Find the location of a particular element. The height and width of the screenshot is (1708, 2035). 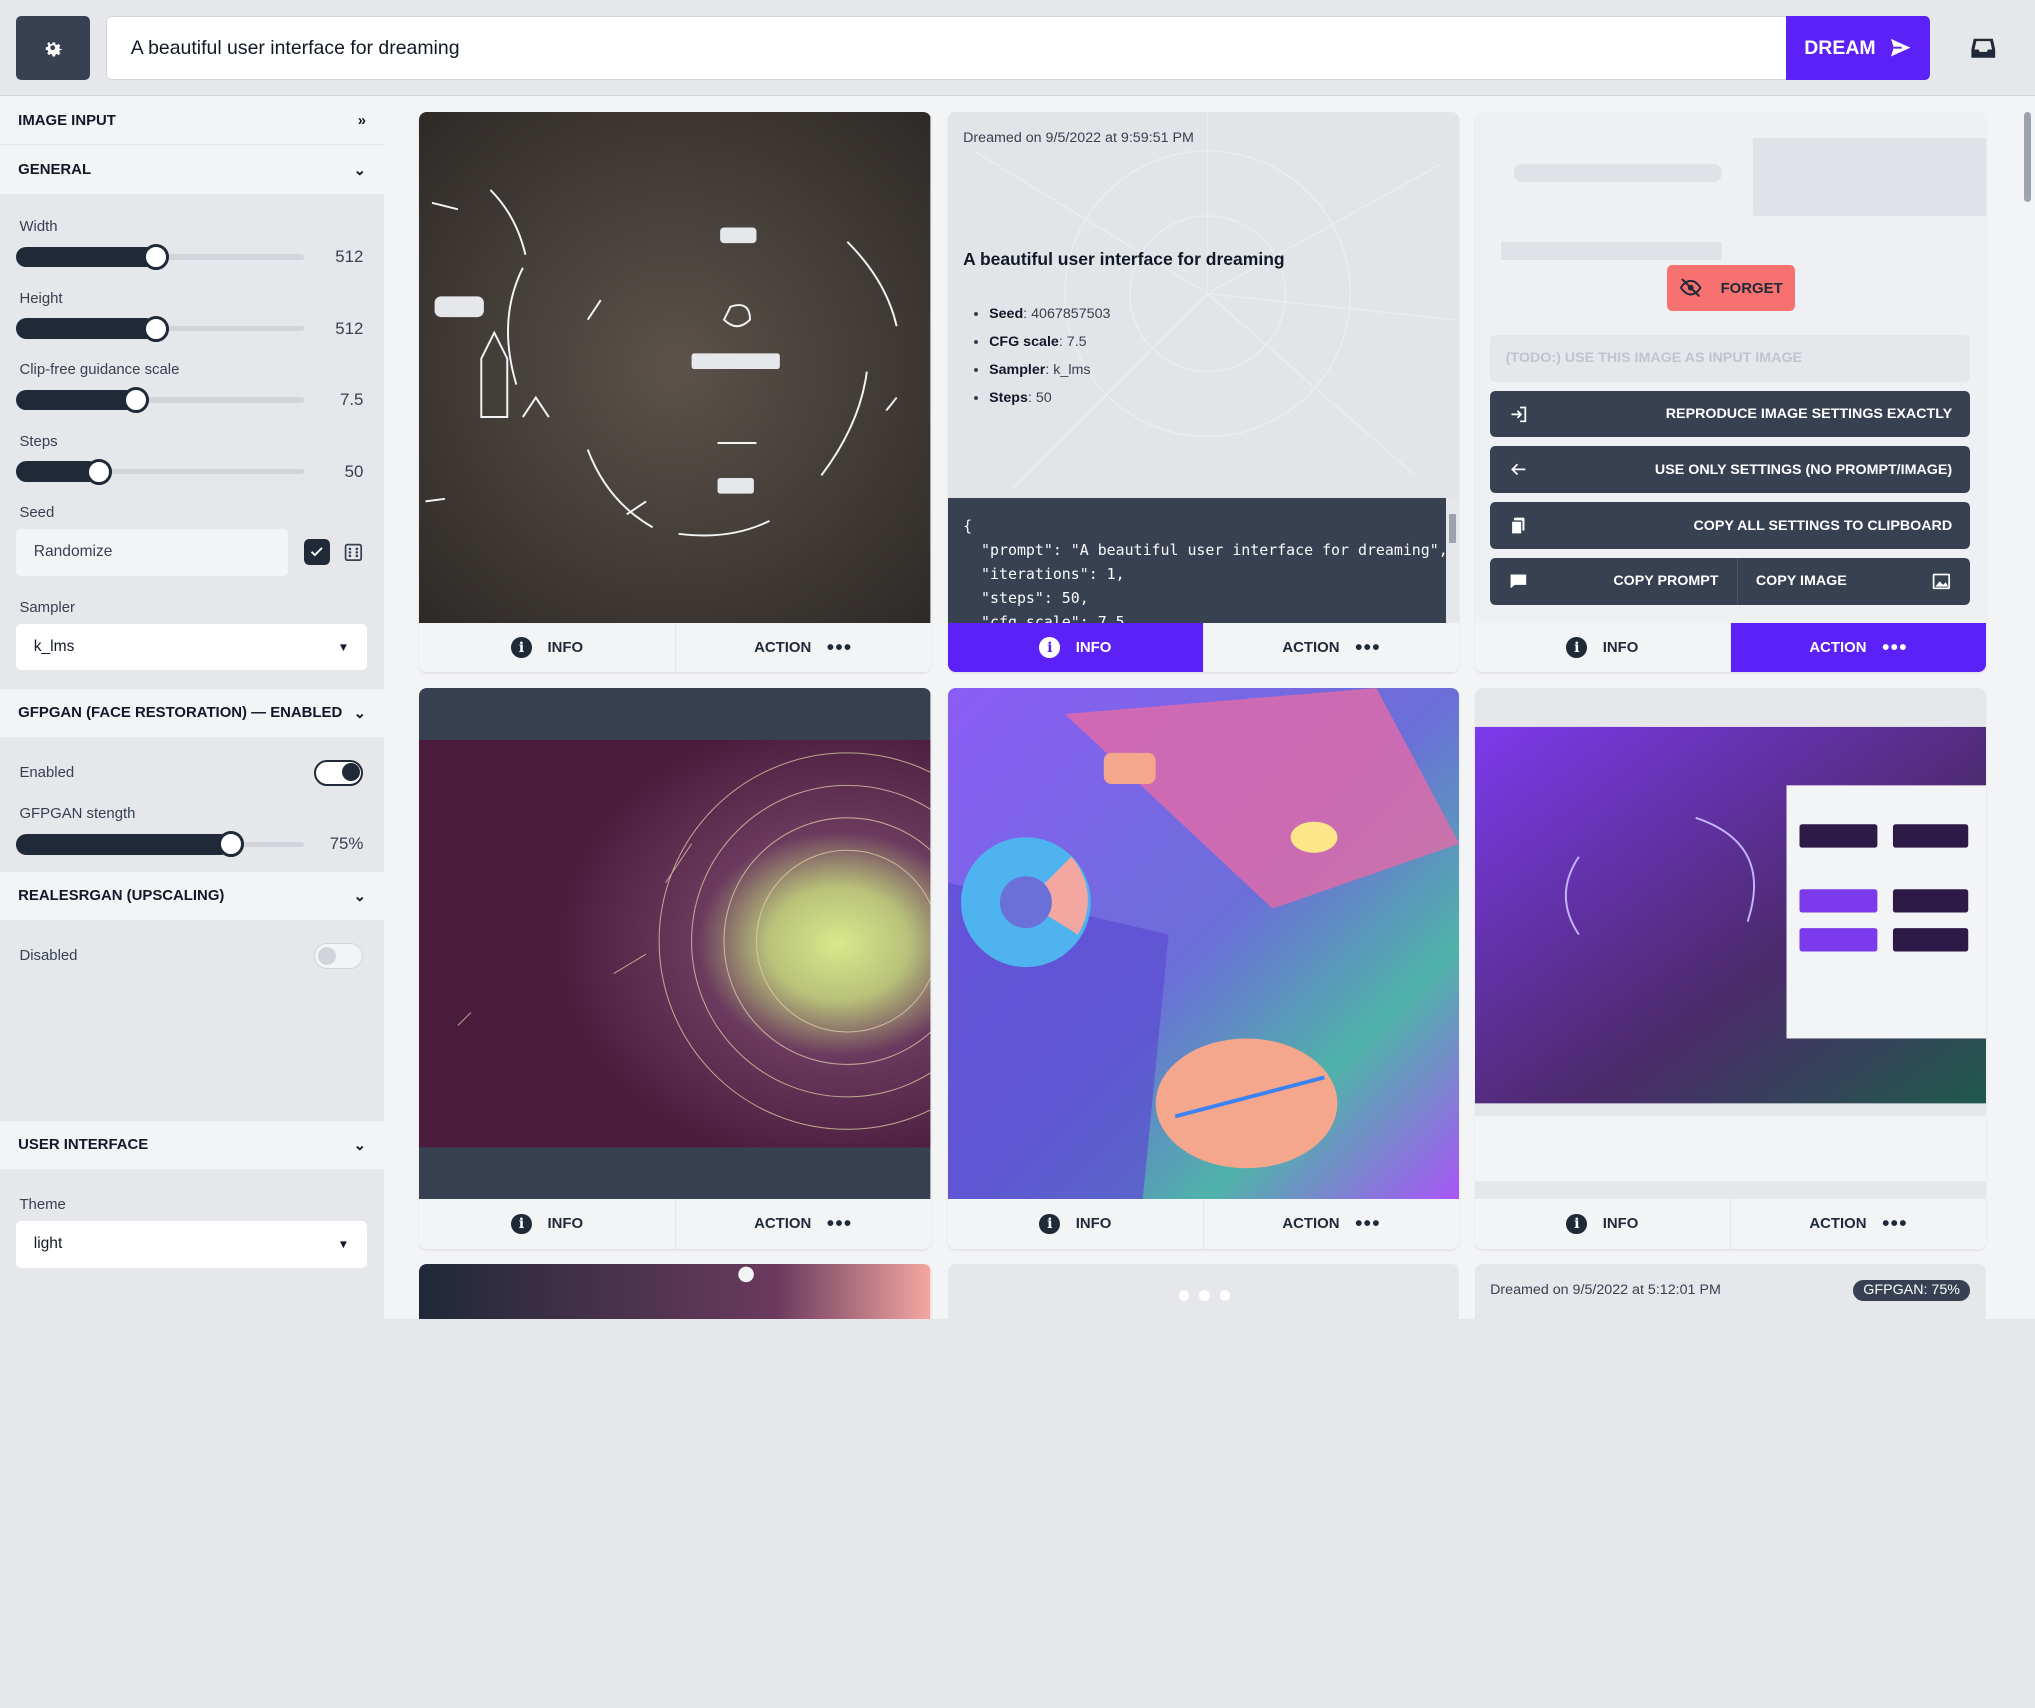

randomize-checkbox is located at coordinates (316, 552).